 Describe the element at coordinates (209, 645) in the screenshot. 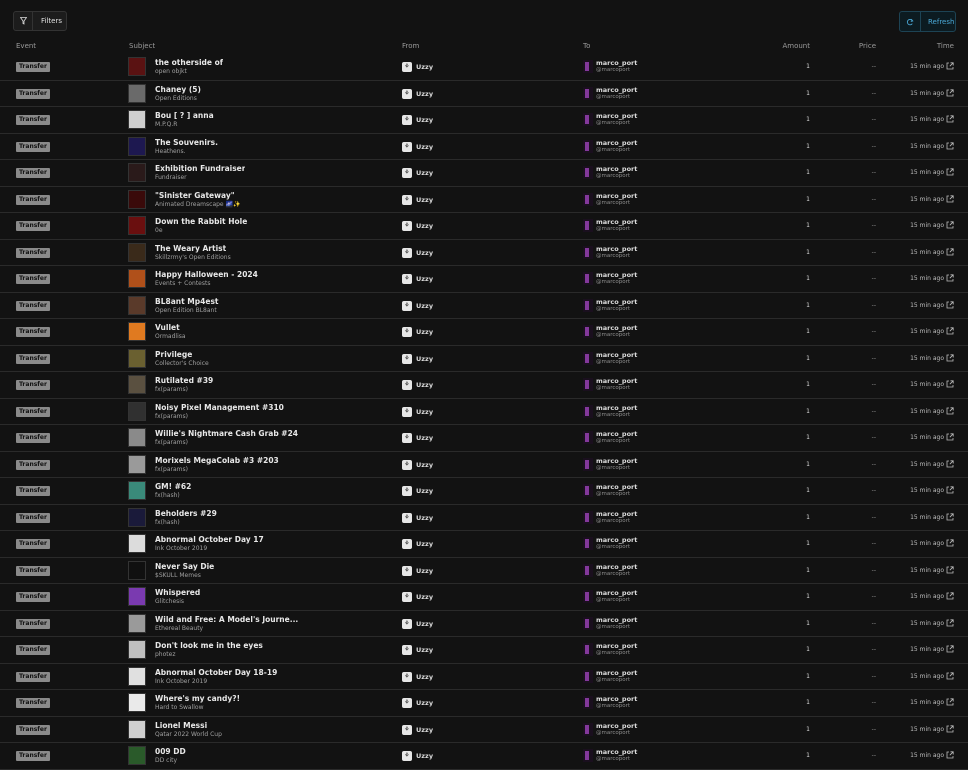

I see `token-title: Don't look me in the eyes` at that location.